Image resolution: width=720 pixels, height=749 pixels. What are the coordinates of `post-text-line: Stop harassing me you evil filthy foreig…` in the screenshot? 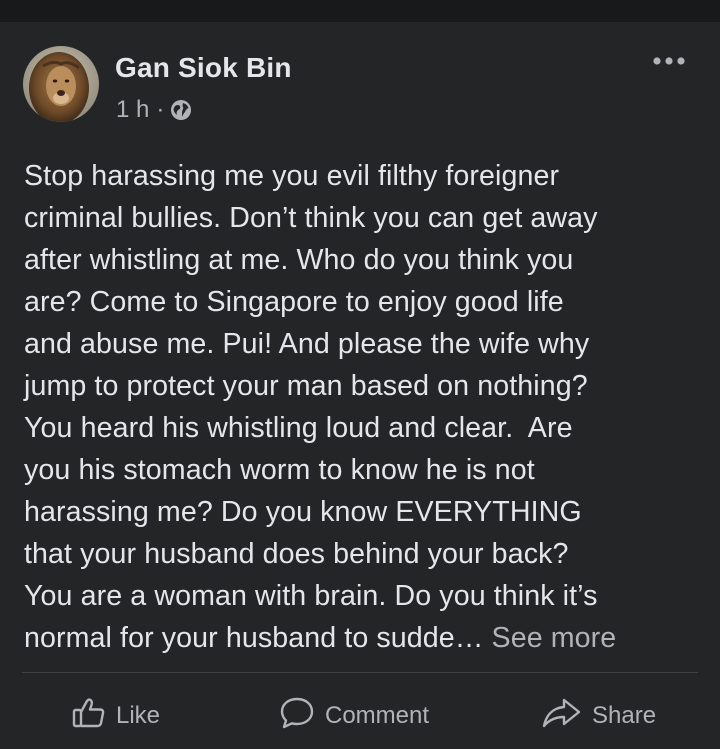 It's located at (292, 176).